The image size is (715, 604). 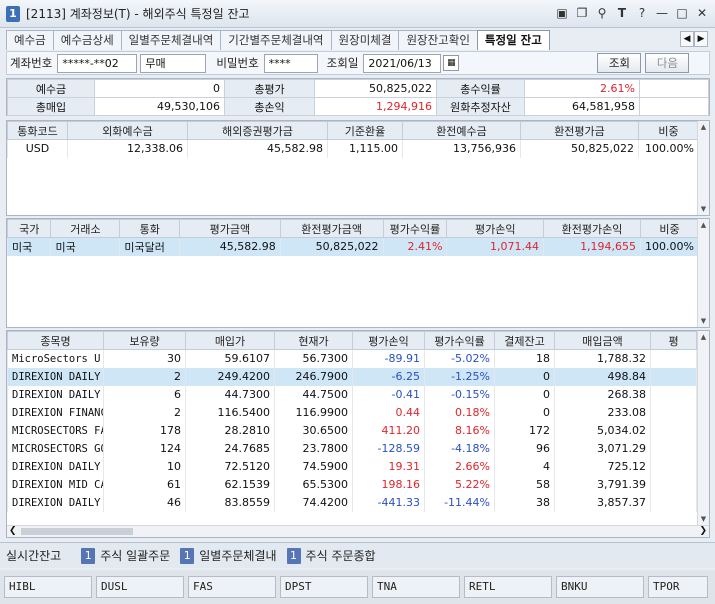 What do you see at coordinates (290, 63) in the screenshot?
I see `password-field: ****` at bounding box center [290, 63].